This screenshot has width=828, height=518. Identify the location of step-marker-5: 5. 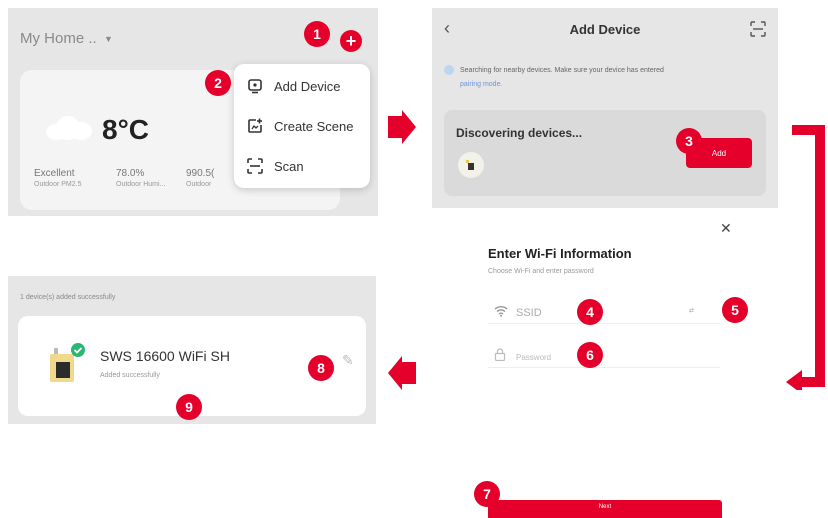
(735, 310).